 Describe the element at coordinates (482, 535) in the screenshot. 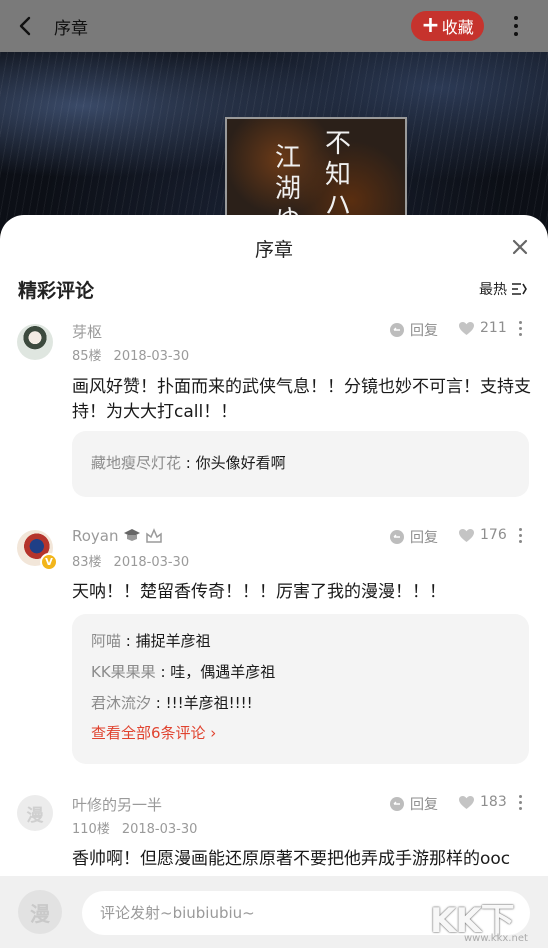

I see `like-button: 176` at that location.